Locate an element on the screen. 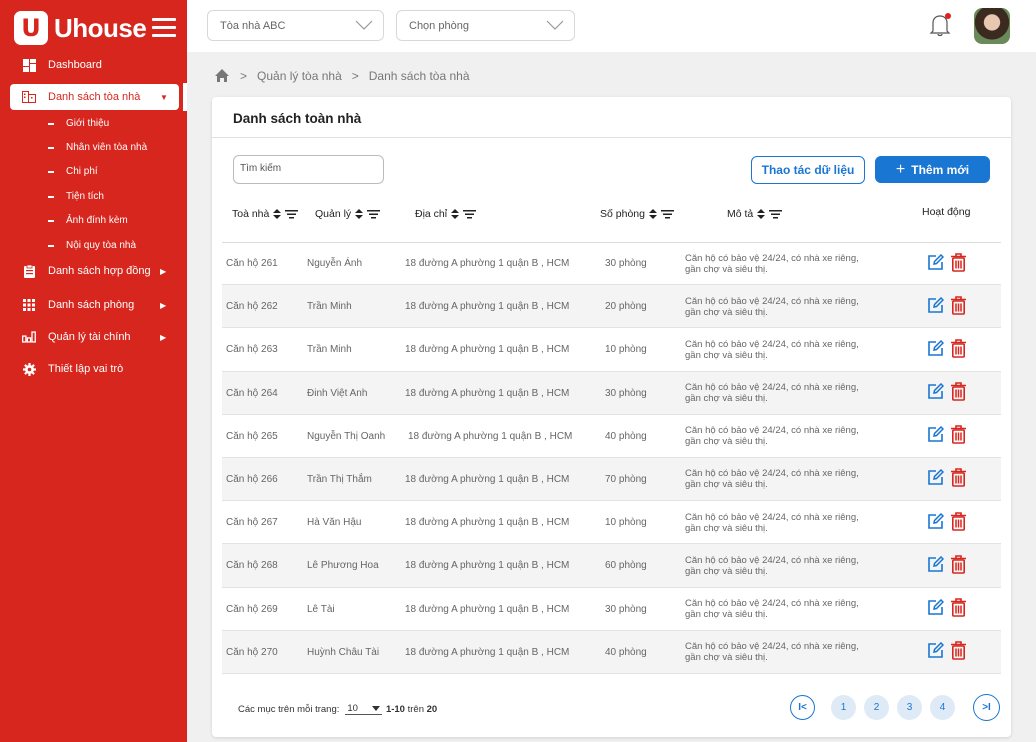 The image size is (1036, 742). sidebar-item-buildings: Danh sách tòa nhà ▼ is located at coordinates (94, 97).